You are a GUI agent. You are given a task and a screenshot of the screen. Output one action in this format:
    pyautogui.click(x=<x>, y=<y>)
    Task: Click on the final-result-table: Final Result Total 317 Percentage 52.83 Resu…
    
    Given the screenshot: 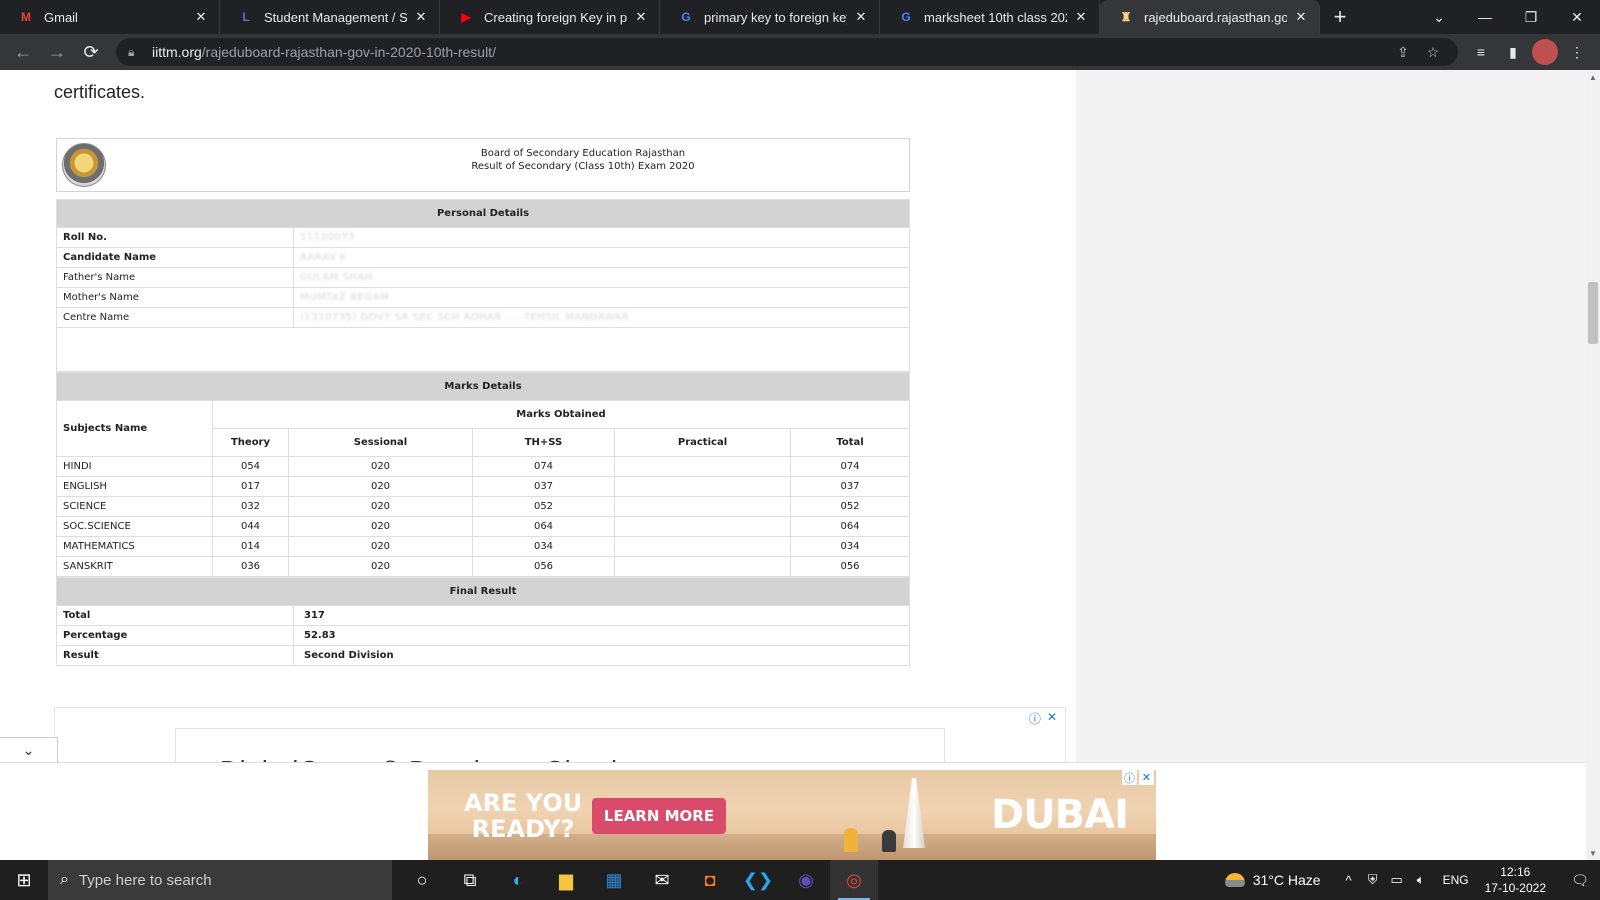 What is the action you would take?
    pyautogui.click(x=483, y=621)
    